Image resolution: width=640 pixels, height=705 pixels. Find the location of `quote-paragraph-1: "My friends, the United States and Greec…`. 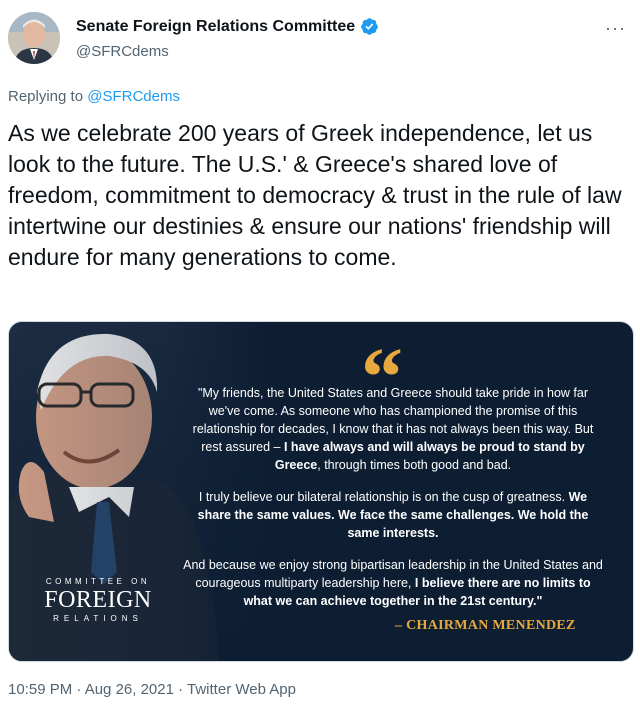

quote-paragraph-1: "My friends, the United States and Greec… is located at coordinates (393, 429).